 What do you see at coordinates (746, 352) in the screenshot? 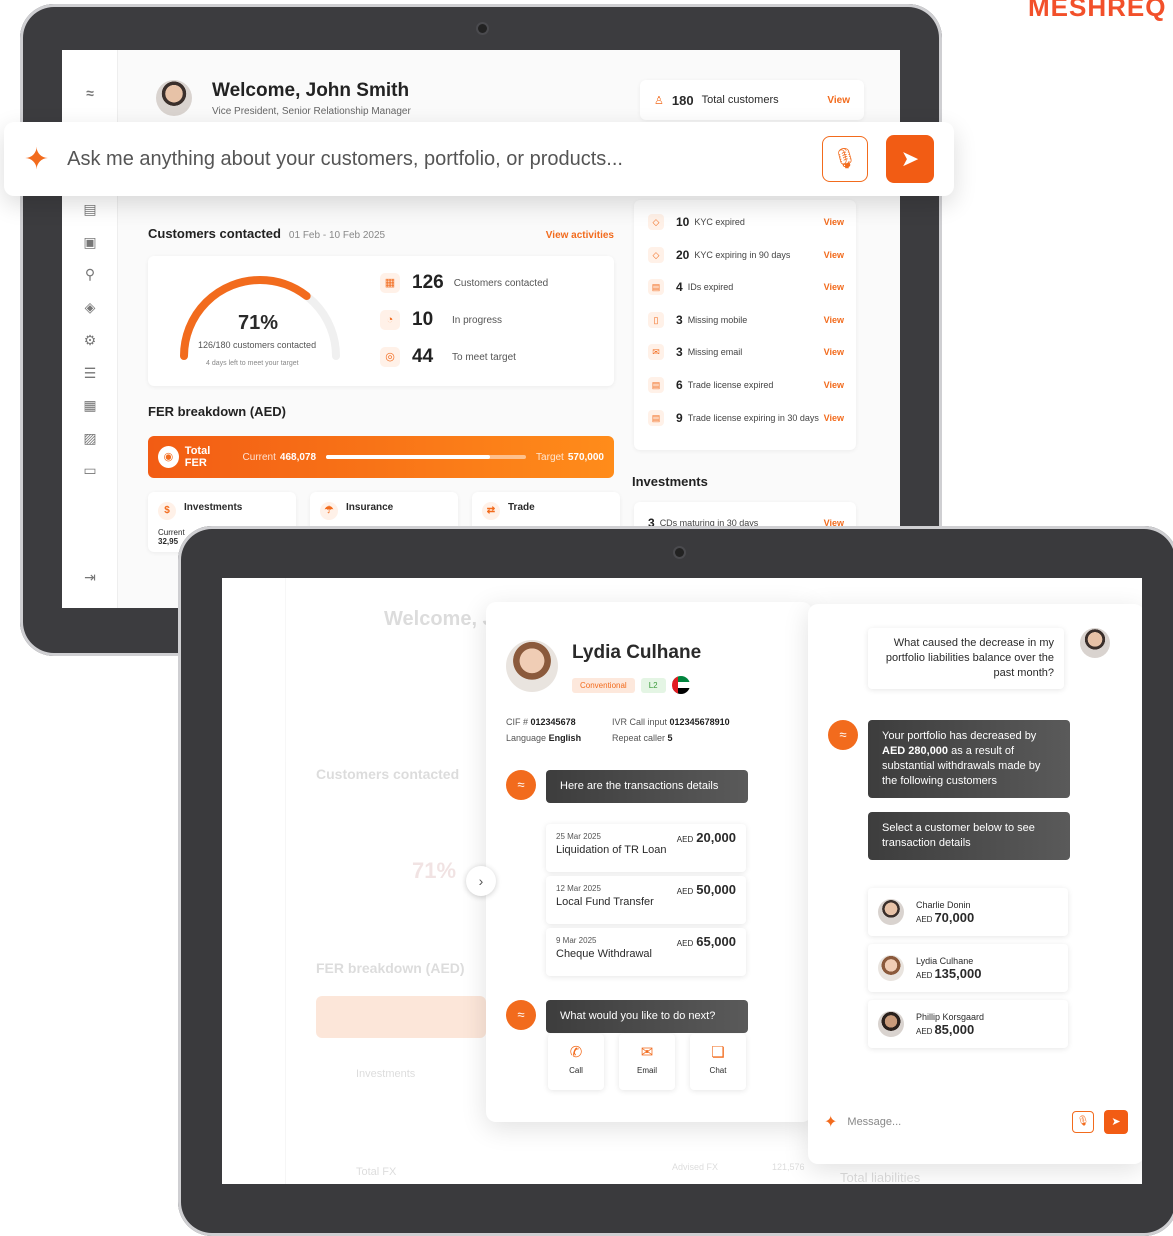
I see `alert-row: ✉ 3 Missing email View` at bounding box center [746, 352].